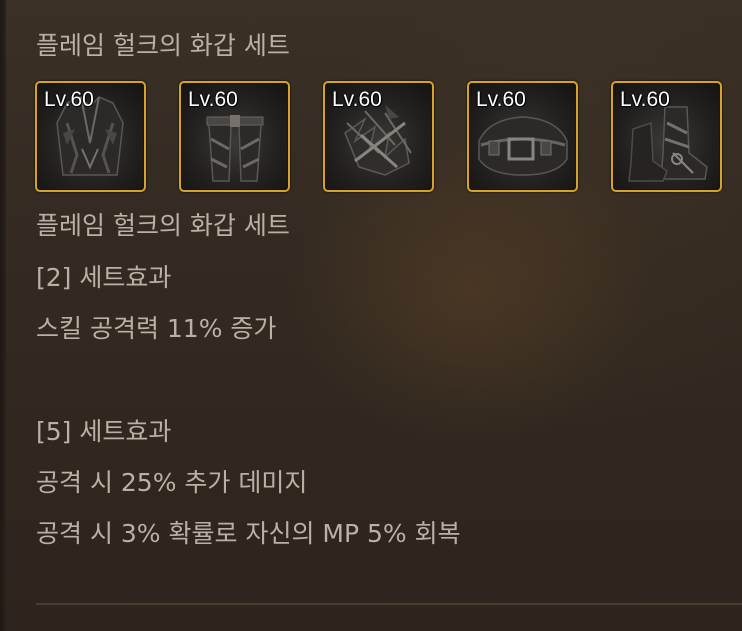 The width and height of the screenshot is (742, 631). I want to click on set-title: 플레임 헐크의 화갑 세트, so click(163, 45).